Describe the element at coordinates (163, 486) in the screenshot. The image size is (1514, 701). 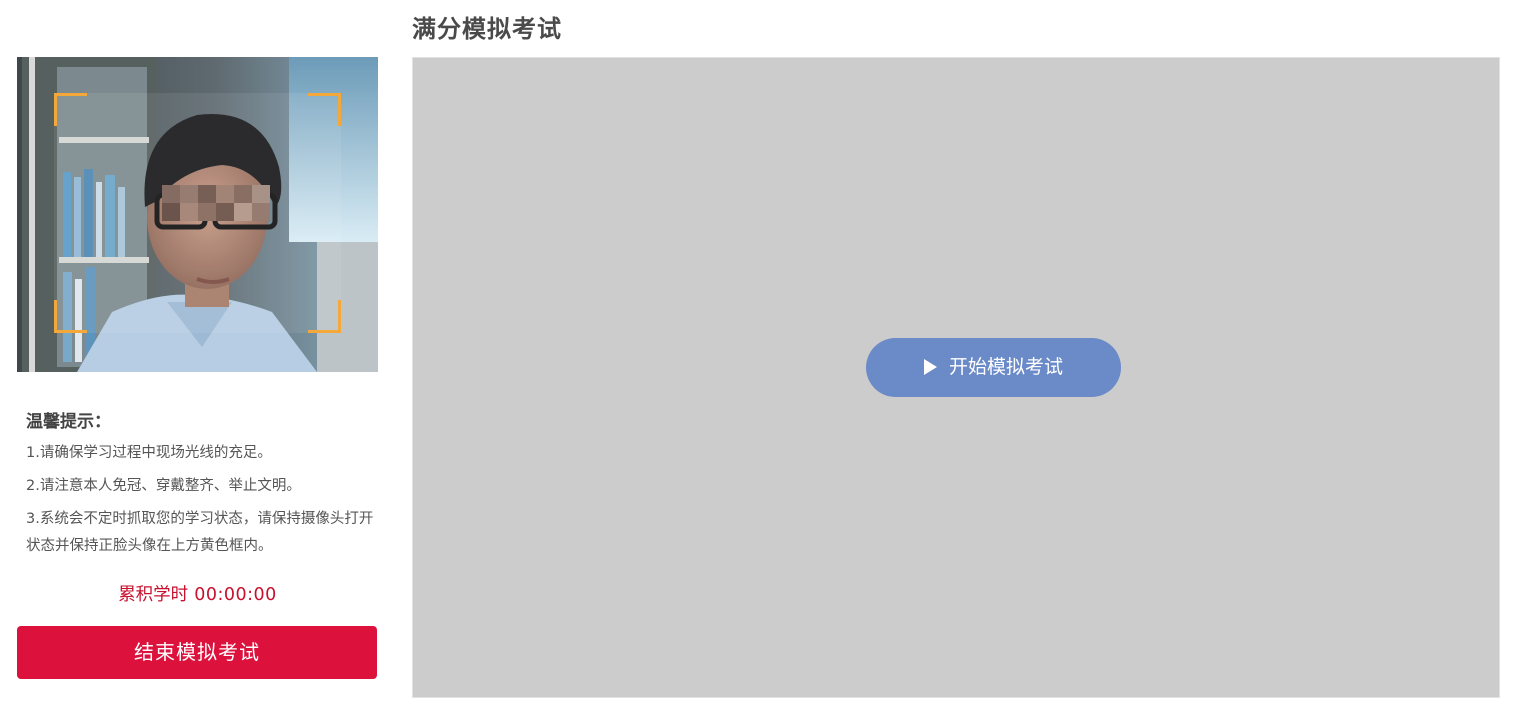
I see `tip-item: 2.请注意本人免冠、穿戴整齐、举止文明。` at that location.